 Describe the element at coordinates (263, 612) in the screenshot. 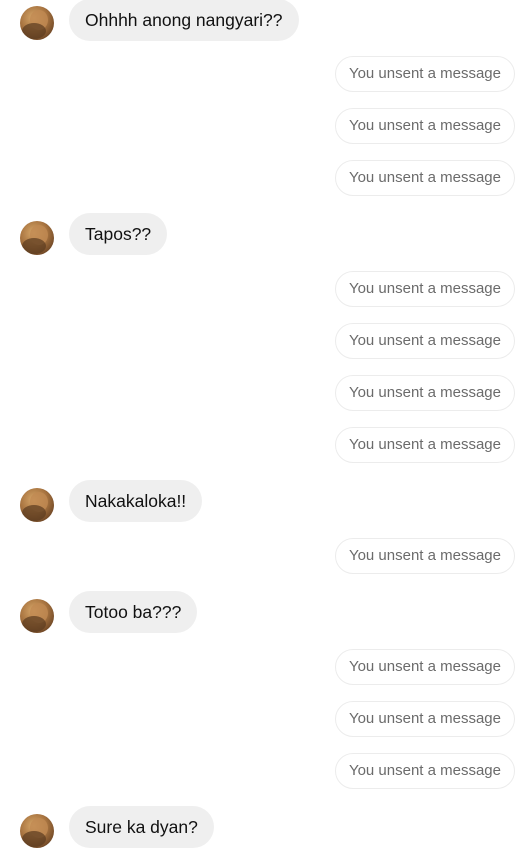

I see `received-message-row: Totoo ba???` at that location.